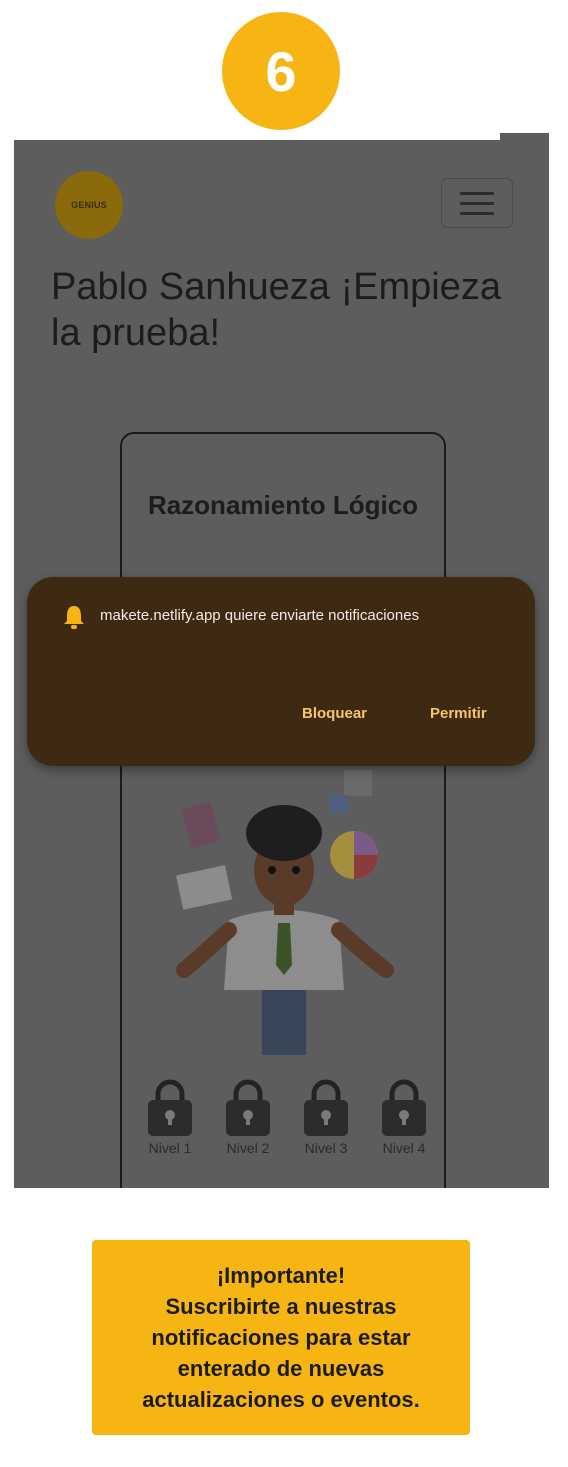 This screenshot has width=568, height=1467. What do you see at coordinates (89, 205) in the screenshot?
I see `genius-logo: GENIUS` at bounding box center [89, 205].